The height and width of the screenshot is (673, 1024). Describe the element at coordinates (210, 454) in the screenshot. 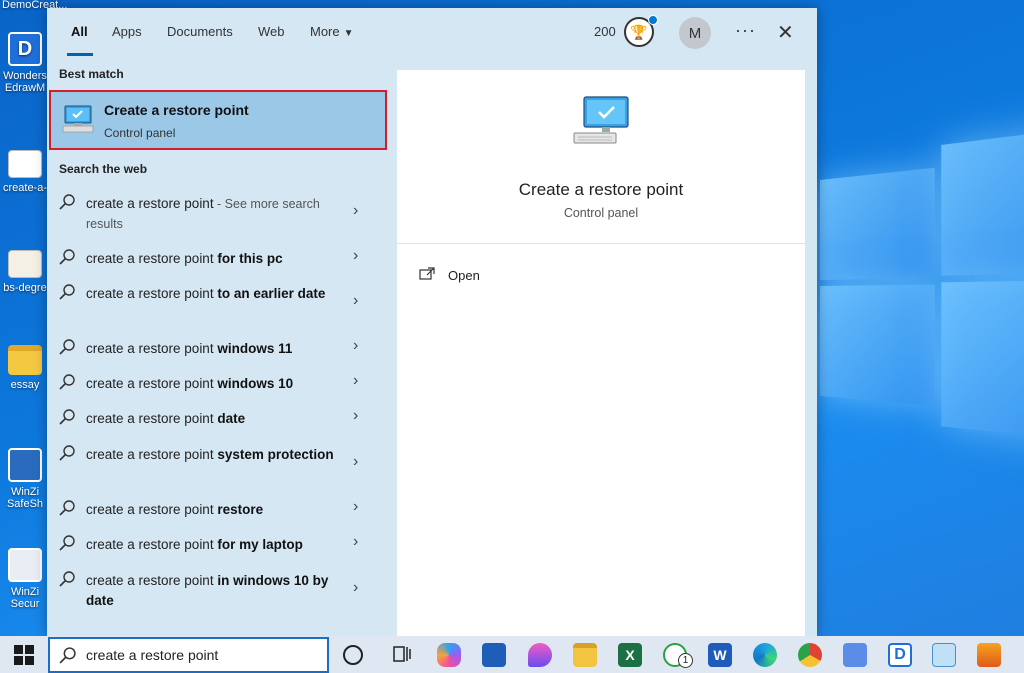

I see `web-result-text: create a restore point system protection` at that location.